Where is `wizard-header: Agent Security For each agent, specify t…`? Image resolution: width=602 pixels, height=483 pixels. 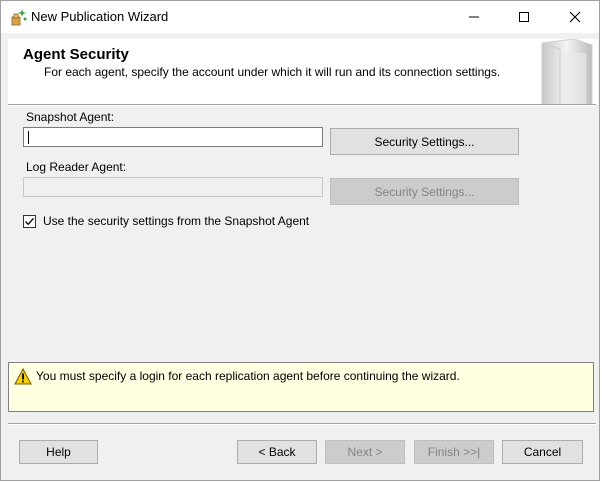
wizard-header: Agent Security For each agent, specify t… is located at coordinates (303, 72).